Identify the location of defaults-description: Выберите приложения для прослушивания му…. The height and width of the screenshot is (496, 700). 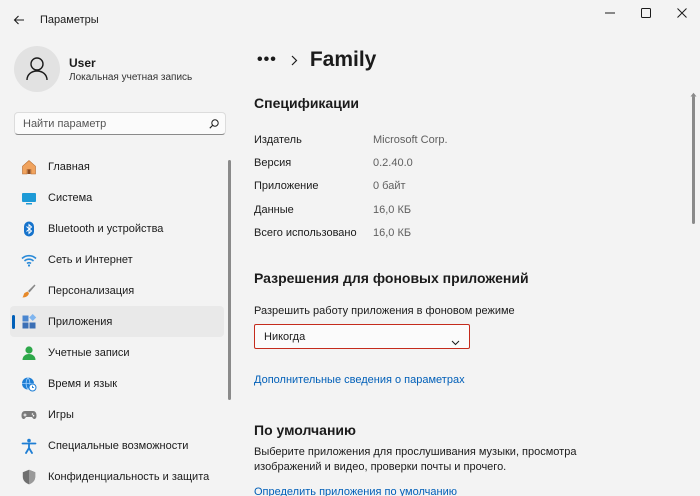
(415, 459).